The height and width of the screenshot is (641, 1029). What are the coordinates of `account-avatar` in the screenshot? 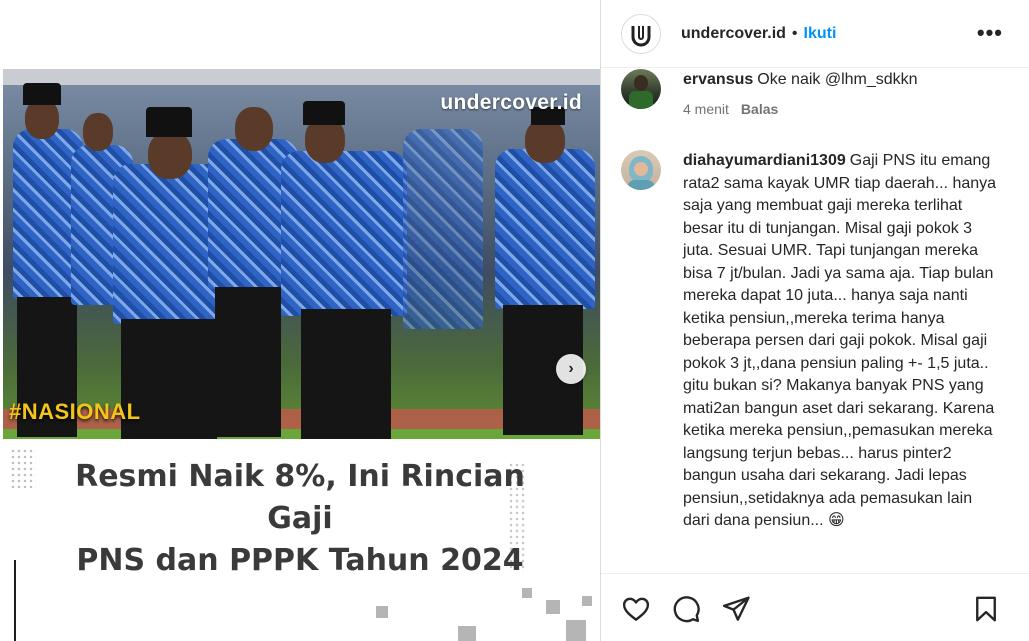 It's located at (641, 33).